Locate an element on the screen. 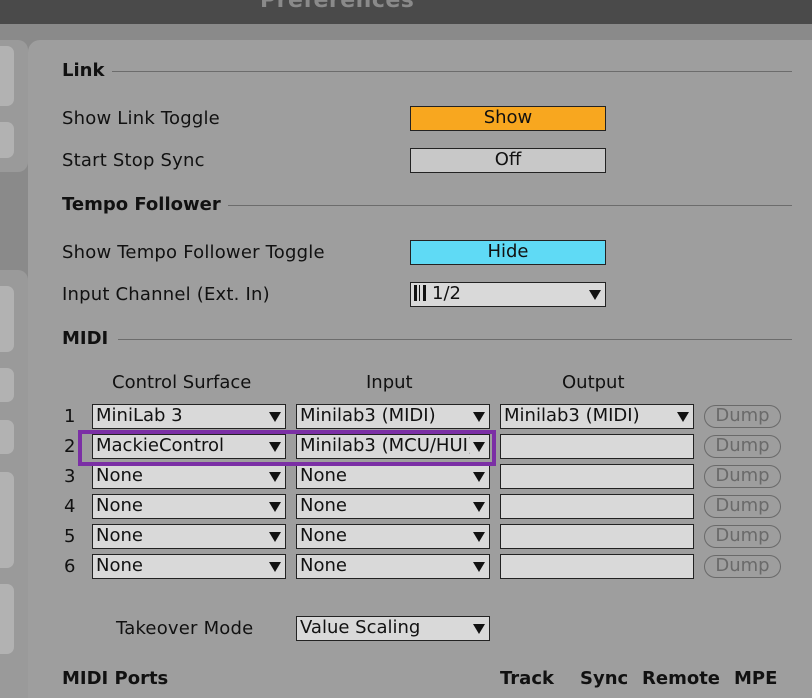  row-number: 2 is located at coordinates (70, 446).